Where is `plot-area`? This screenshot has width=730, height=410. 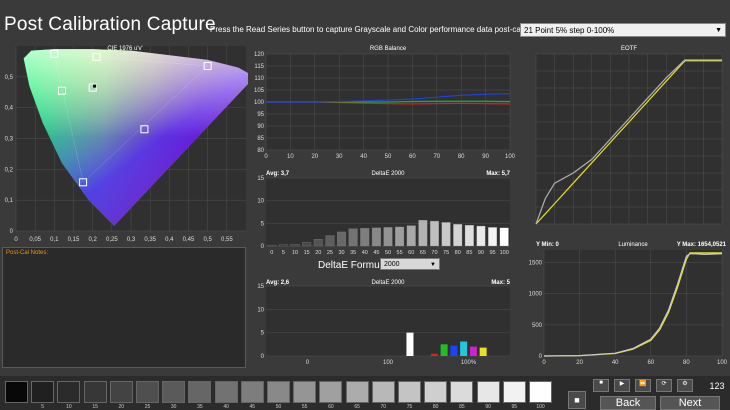 plot-area is located at coordinates (388, 321).